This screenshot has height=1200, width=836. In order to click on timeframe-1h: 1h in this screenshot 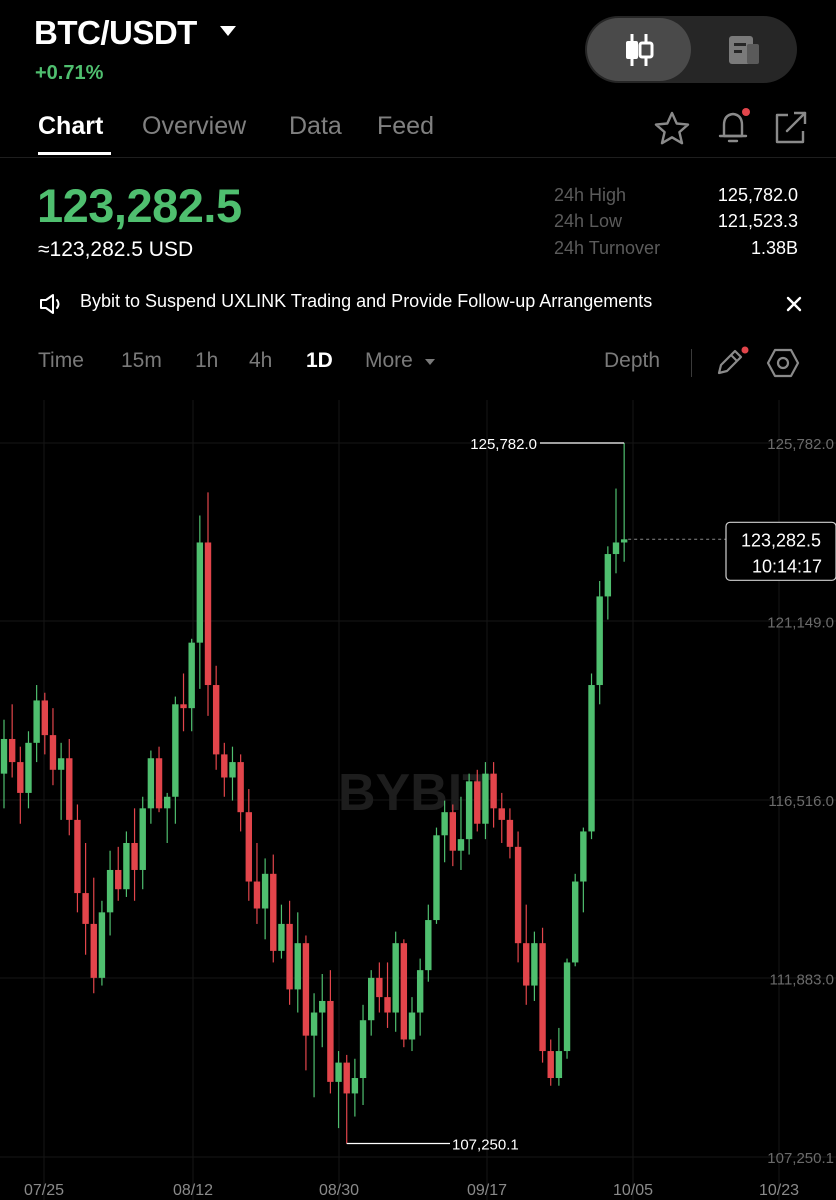, I will do `click(206, 361)`.